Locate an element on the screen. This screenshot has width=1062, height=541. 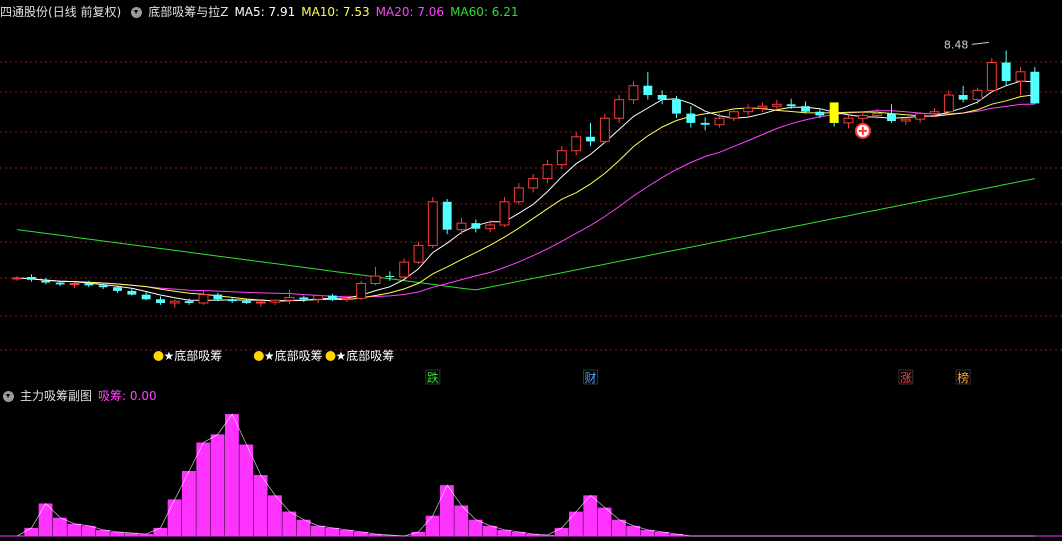
buy-signal-icon is located at coordinates (862, 130).